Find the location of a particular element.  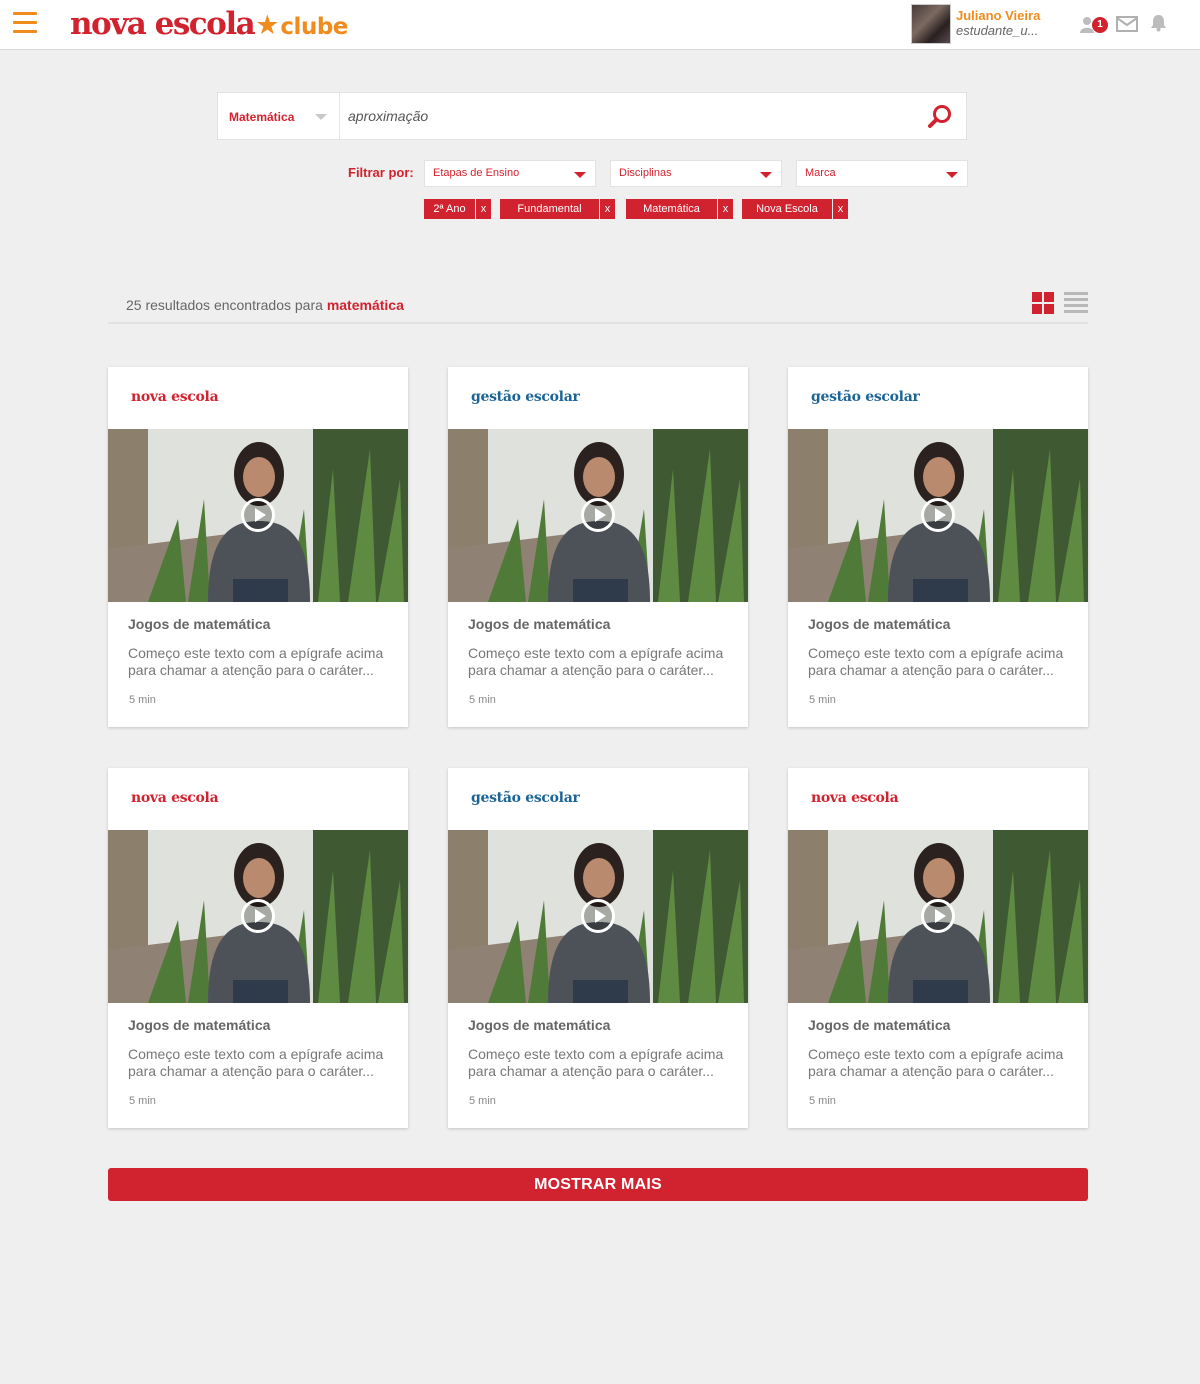

logo-wordmark: nova escola is located at coordinates (163, 24).